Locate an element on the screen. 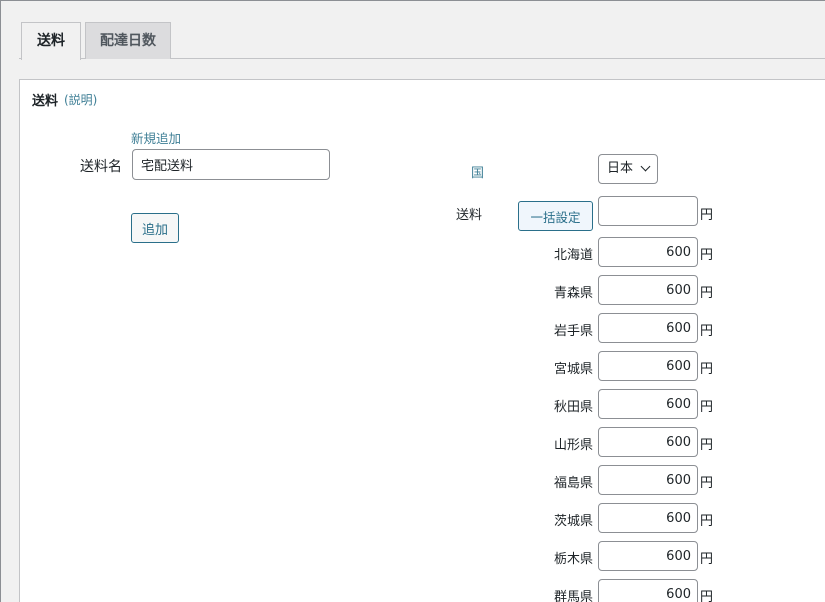 This screenshot has width=825, height=602. shipping-name-input is located at coordinates (231, 164).